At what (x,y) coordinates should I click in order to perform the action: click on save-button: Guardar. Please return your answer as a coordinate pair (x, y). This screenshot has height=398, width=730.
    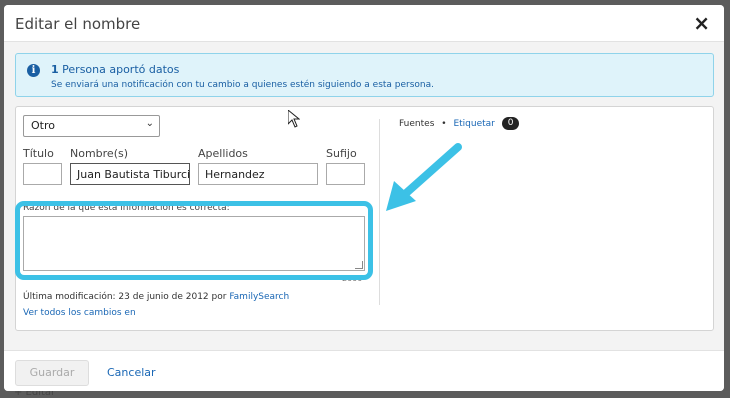
    Looking at the image, I should click on (52, 373).